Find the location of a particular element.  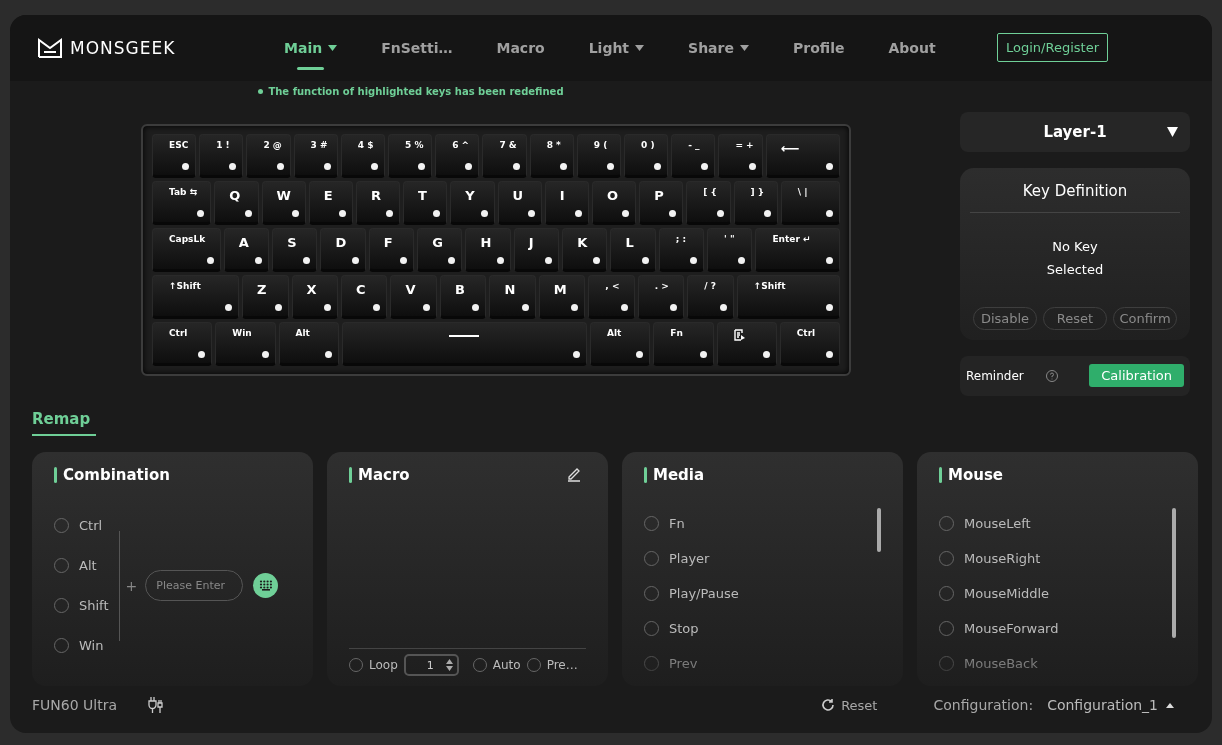

key-input-field: Please Enter is located at coordinates (194, 586).